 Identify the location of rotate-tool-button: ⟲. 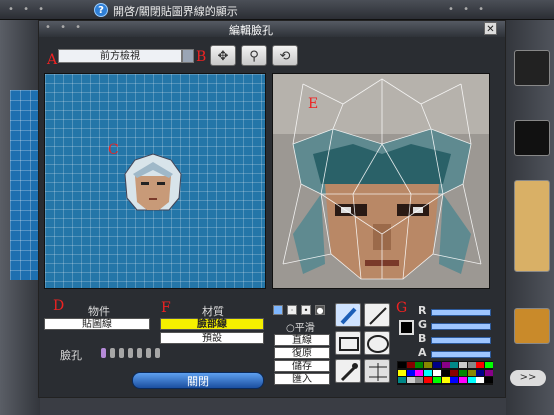
(285, 55).